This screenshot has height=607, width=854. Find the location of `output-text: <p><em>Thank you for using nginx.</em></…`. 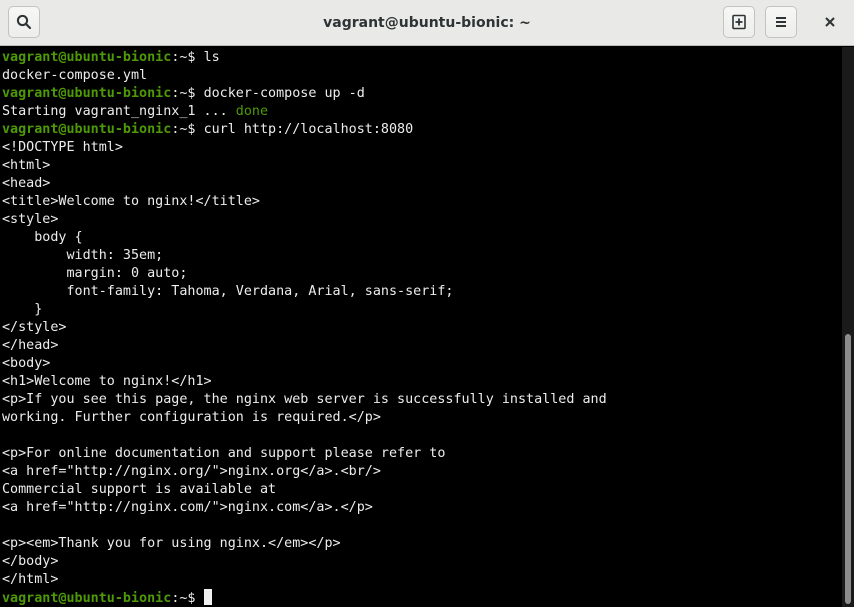

output-text: <p><em>Thank you for using nginx.</em></… is located at coordinates (171, 543).